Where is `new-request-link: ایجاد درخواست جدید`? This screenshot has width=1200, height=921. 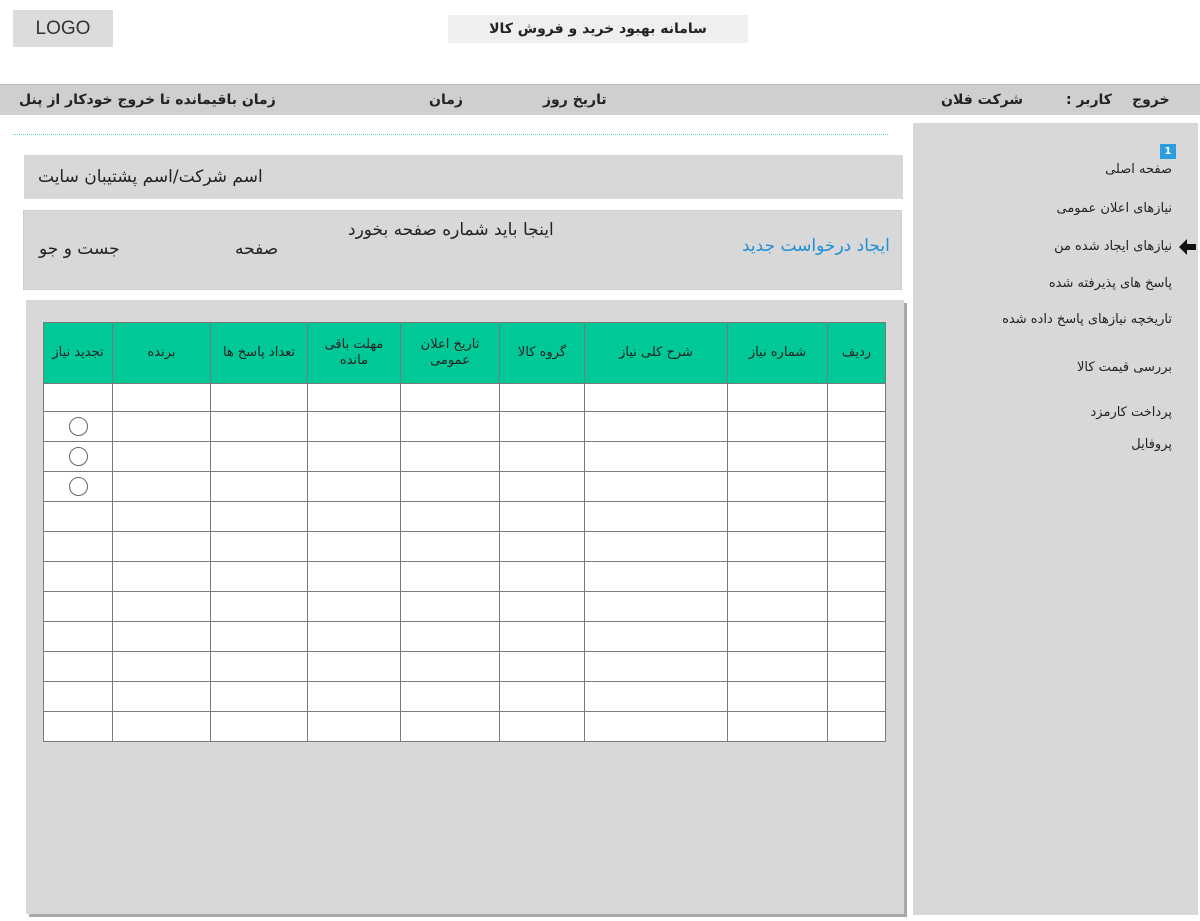 new-request-link: ایجاد درخواست جدید is located at coordinates (816, 246).